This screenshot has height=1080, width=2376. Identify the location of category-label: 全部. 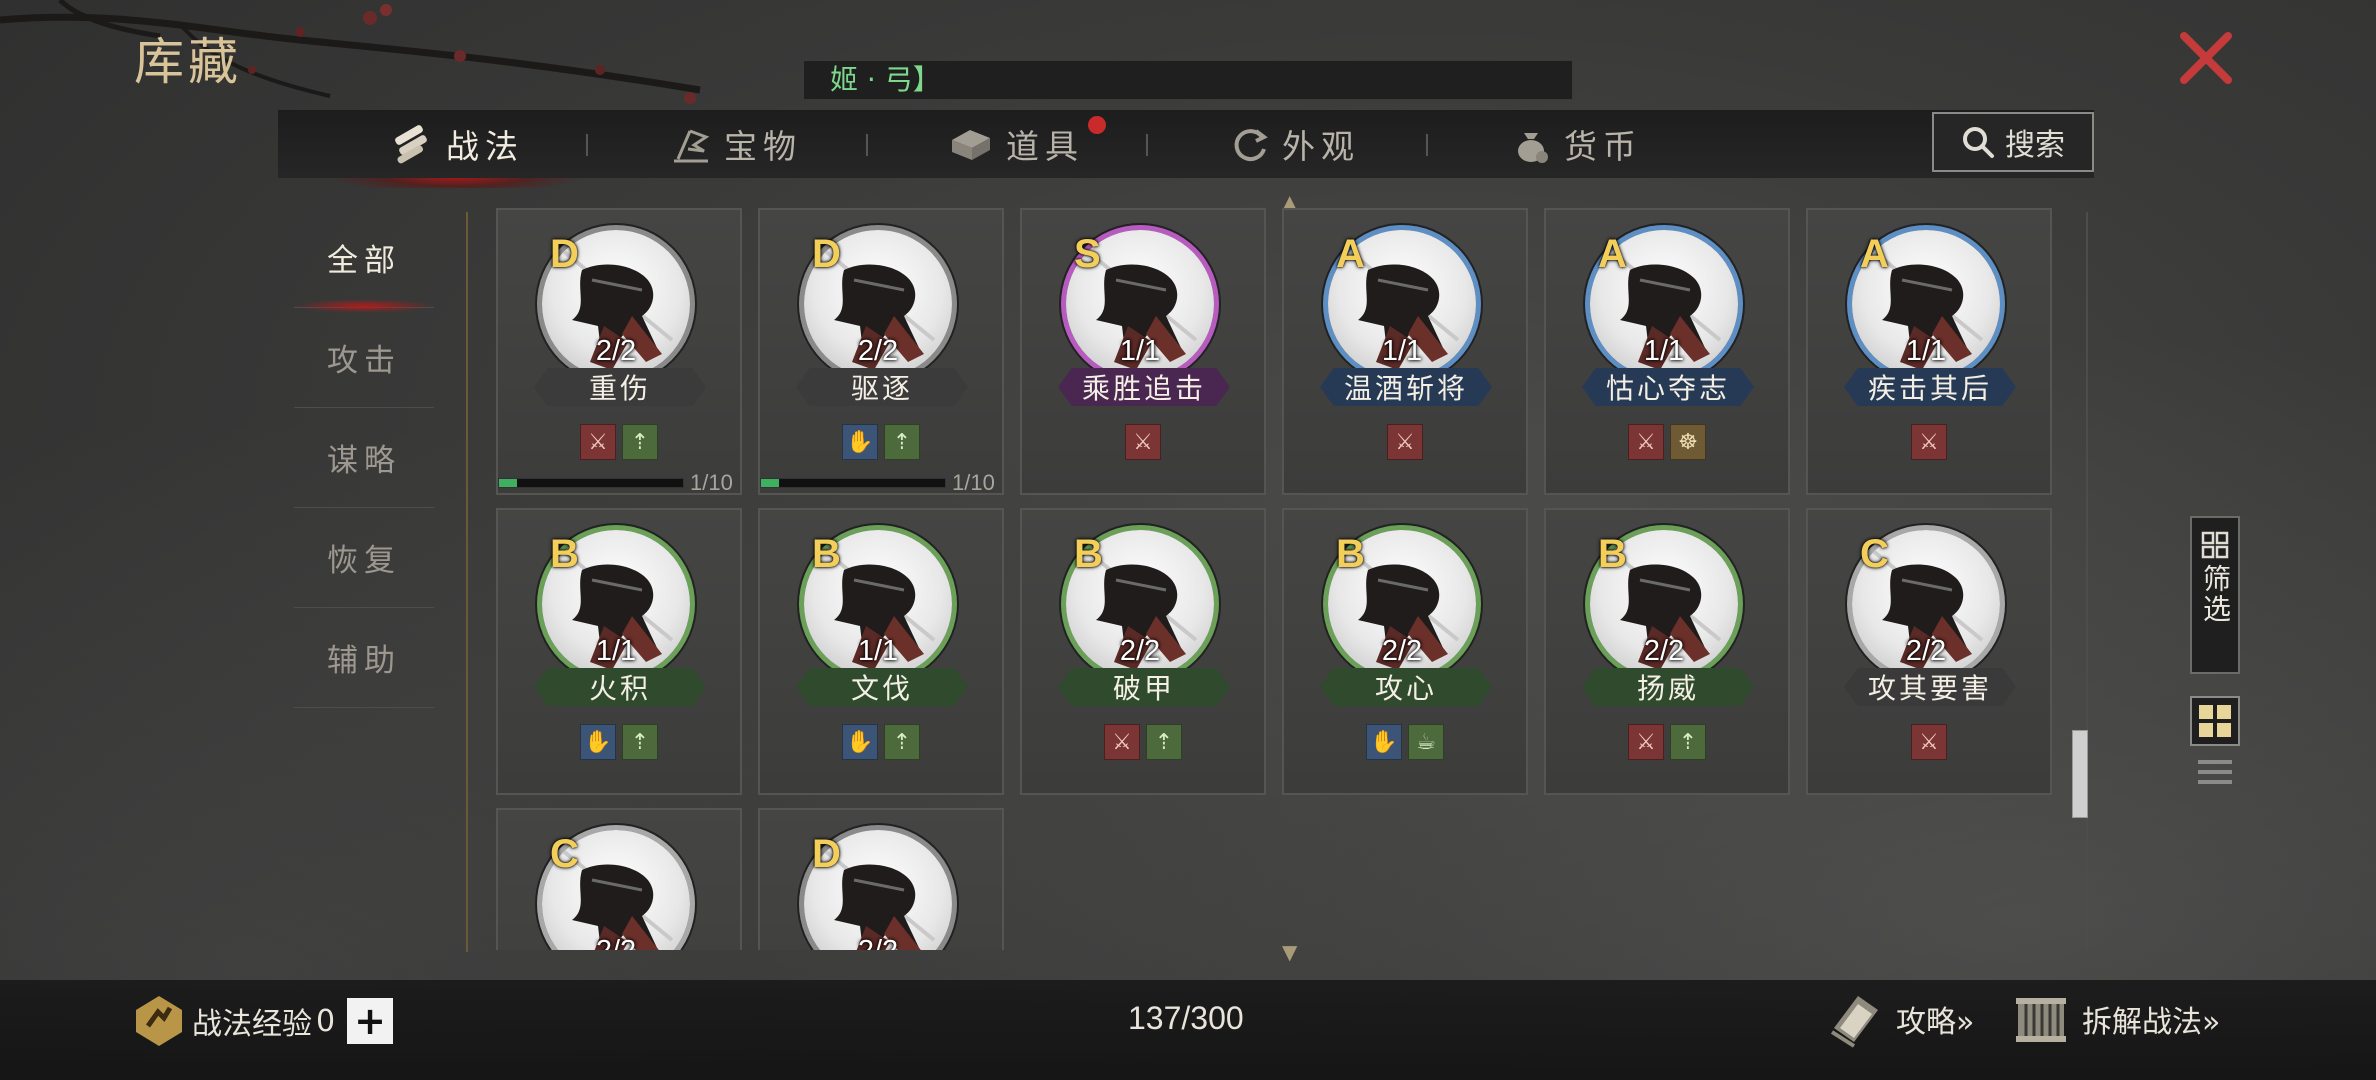
(364, 261).